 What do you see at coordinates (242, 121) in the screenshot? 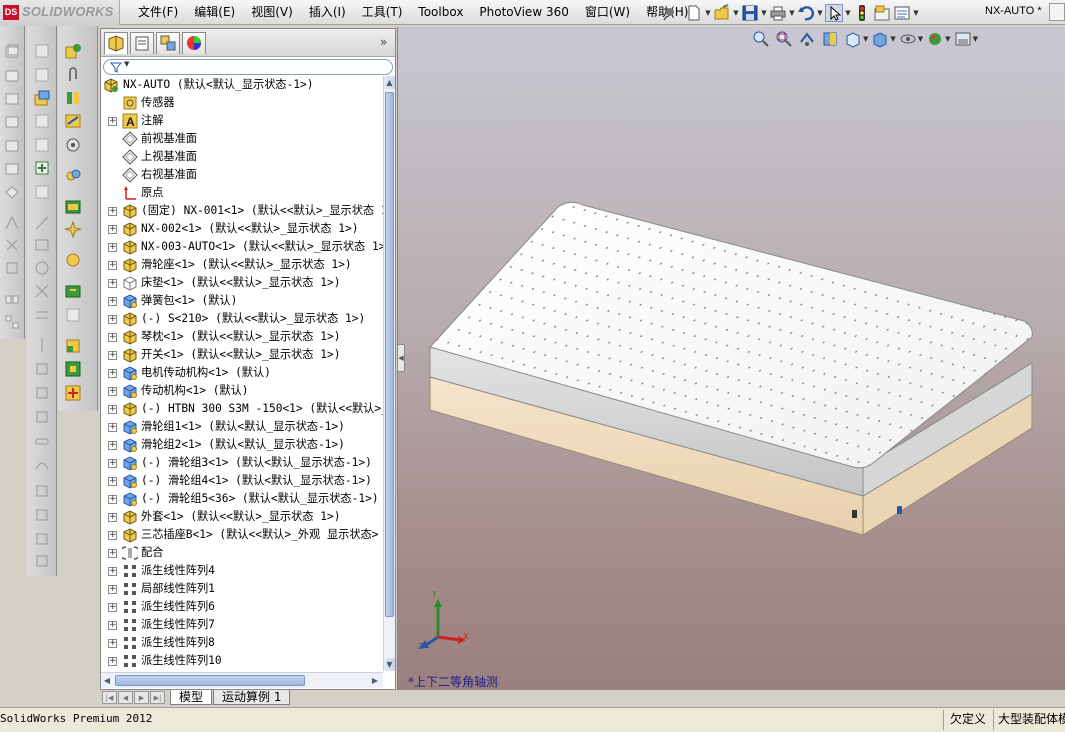
I see `tree-item: + A 注解` at bounding box center [242, 121].